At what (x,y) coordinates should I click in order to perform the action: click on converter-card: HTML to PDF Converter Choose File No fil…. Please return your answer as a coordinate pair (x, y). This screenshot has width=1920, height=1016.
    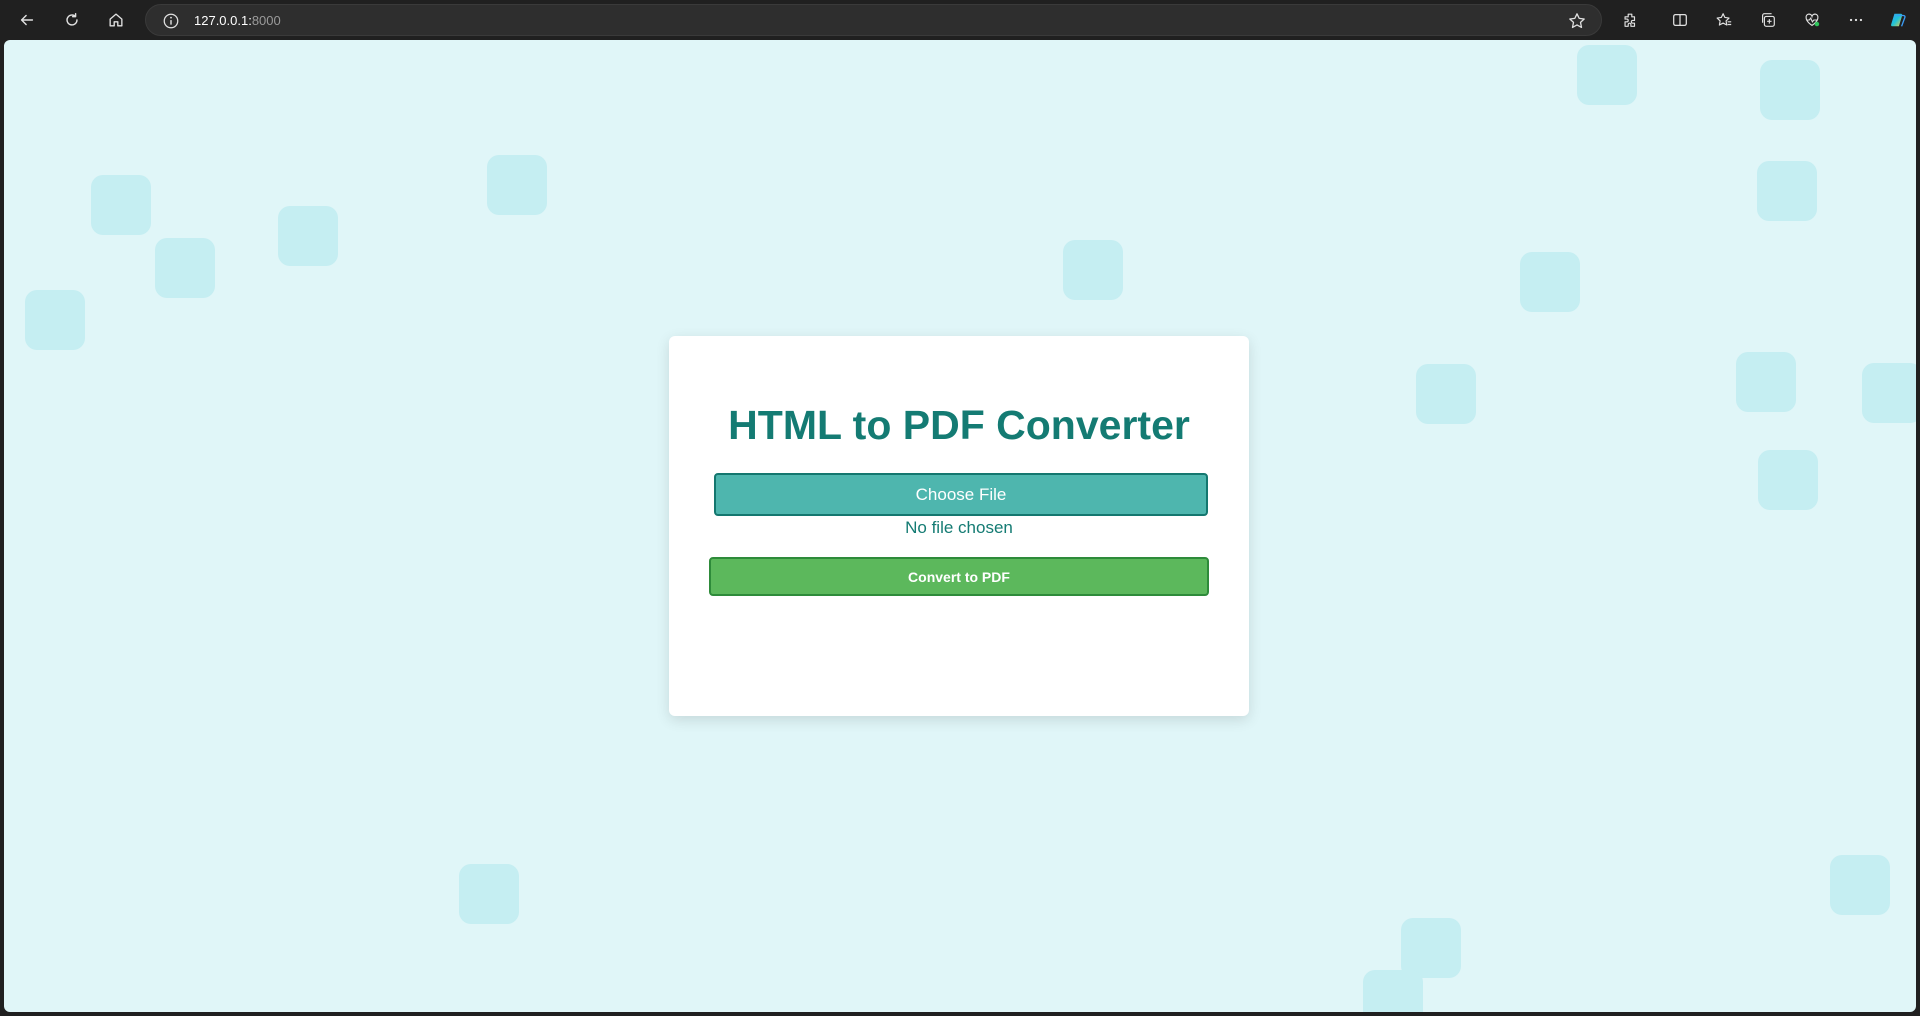
    Looking at the image, I should click on (959, 526).